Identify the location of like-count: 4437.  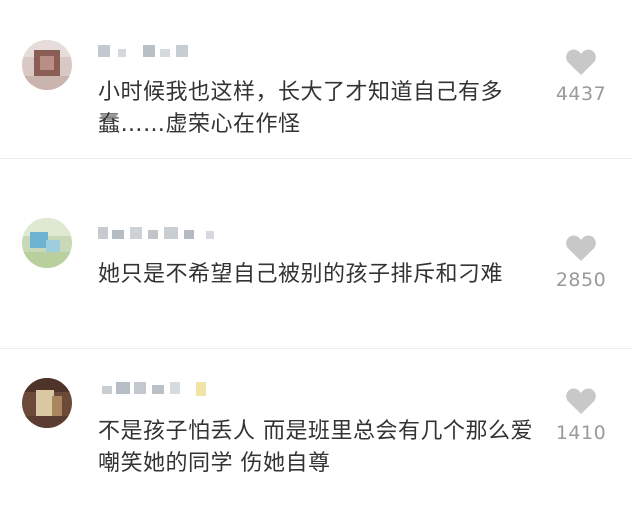
(581, 94).